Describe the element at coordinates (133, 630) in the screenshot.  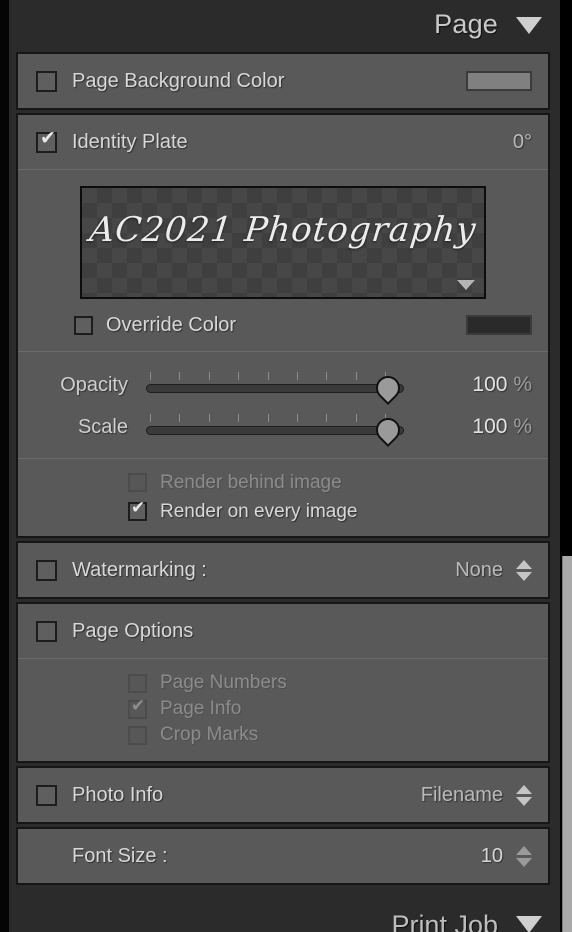
I see `page-options-label: Page Options` at that location.